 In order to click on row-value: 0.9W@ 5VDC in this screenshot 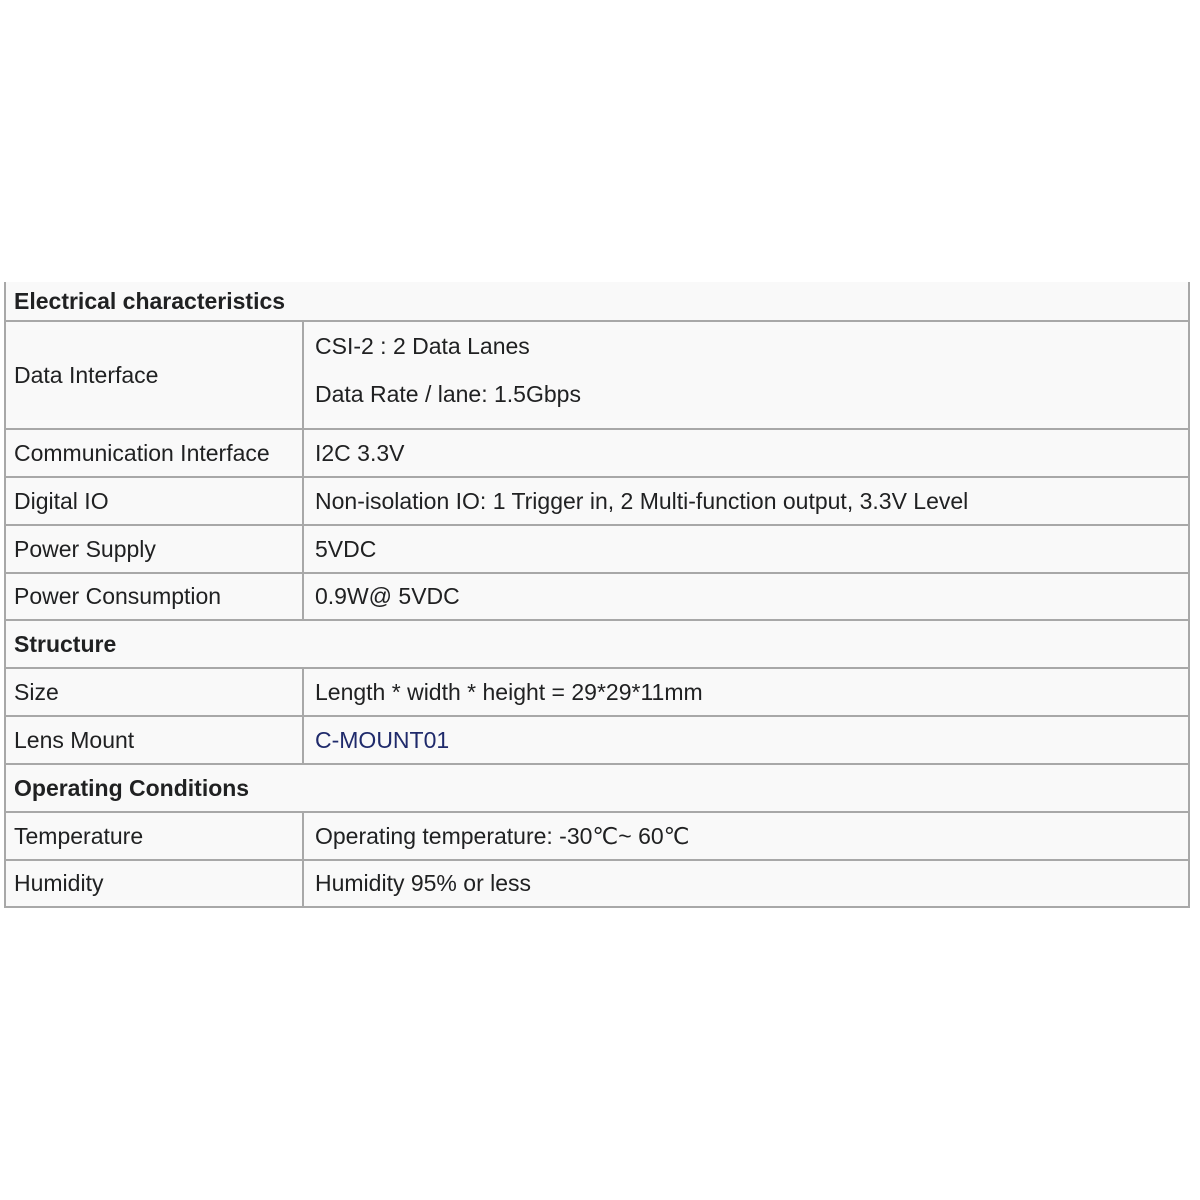, I will do `click(387, 596)`.